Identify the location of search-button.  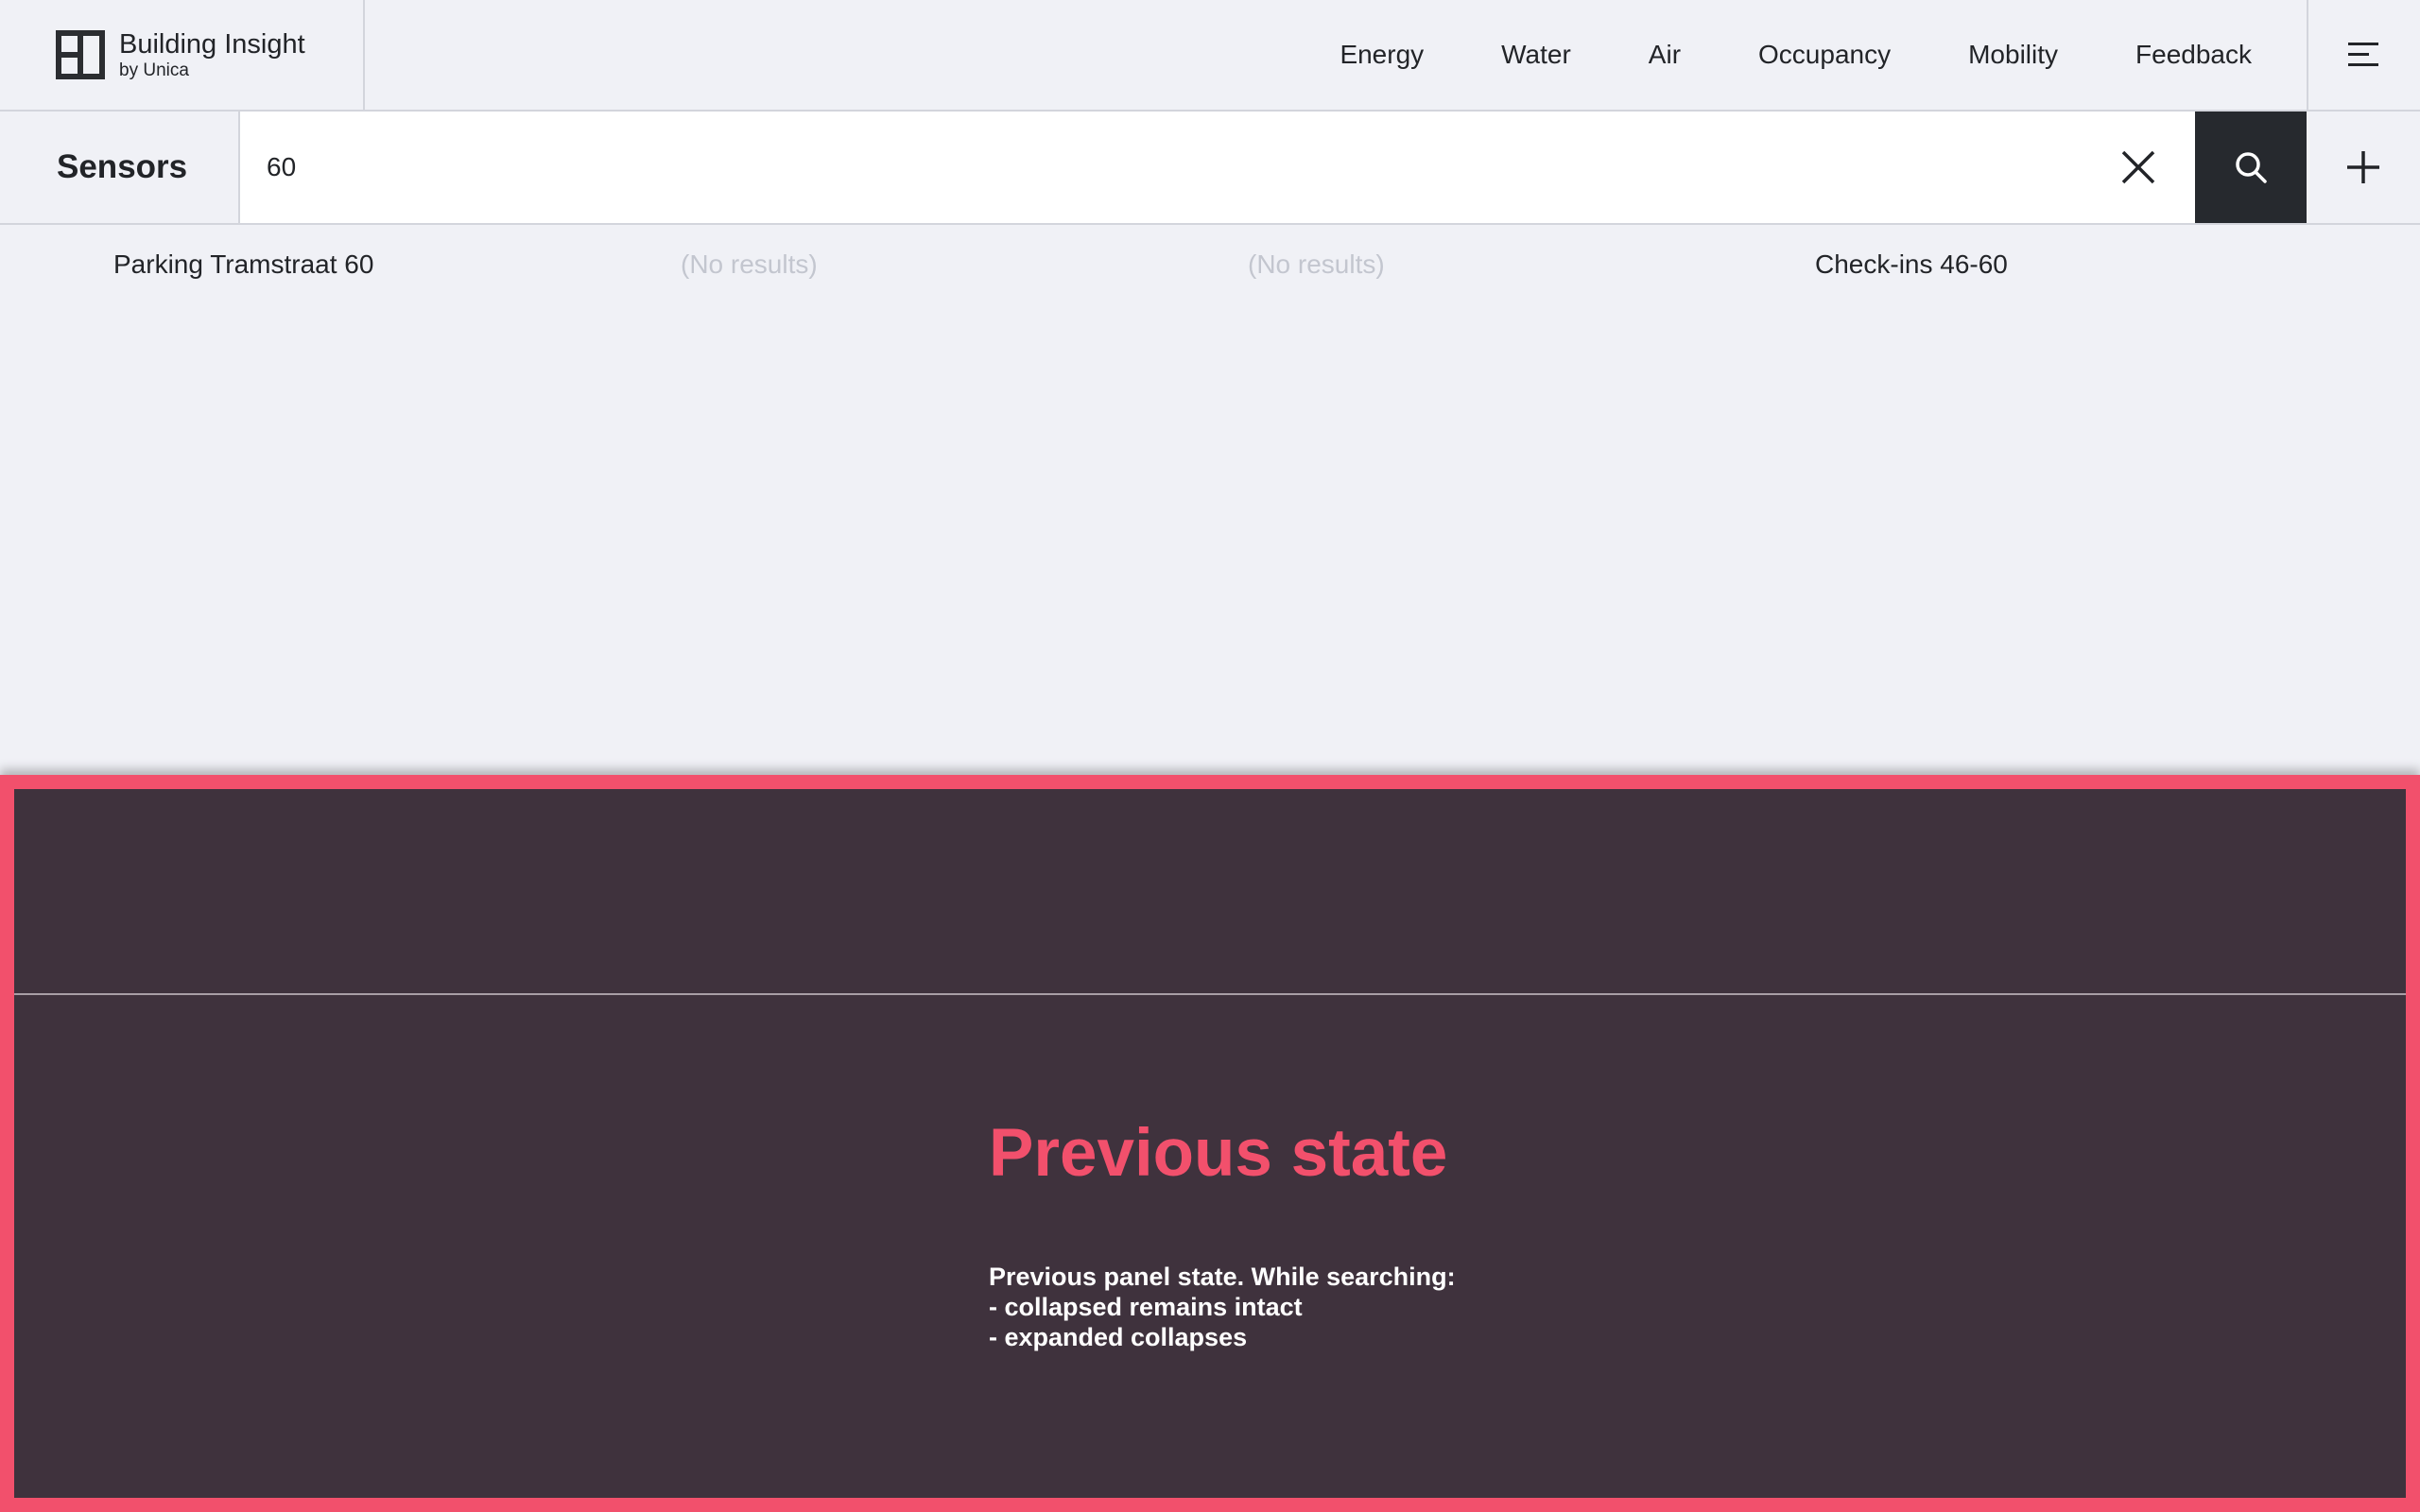
(2251, 167).